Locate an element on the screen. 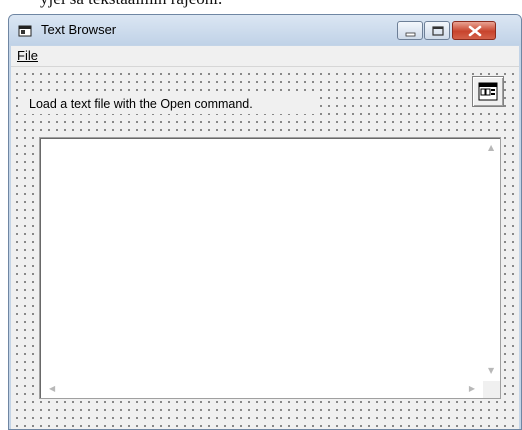  menu-file: File is located at coordinates (27, 55).